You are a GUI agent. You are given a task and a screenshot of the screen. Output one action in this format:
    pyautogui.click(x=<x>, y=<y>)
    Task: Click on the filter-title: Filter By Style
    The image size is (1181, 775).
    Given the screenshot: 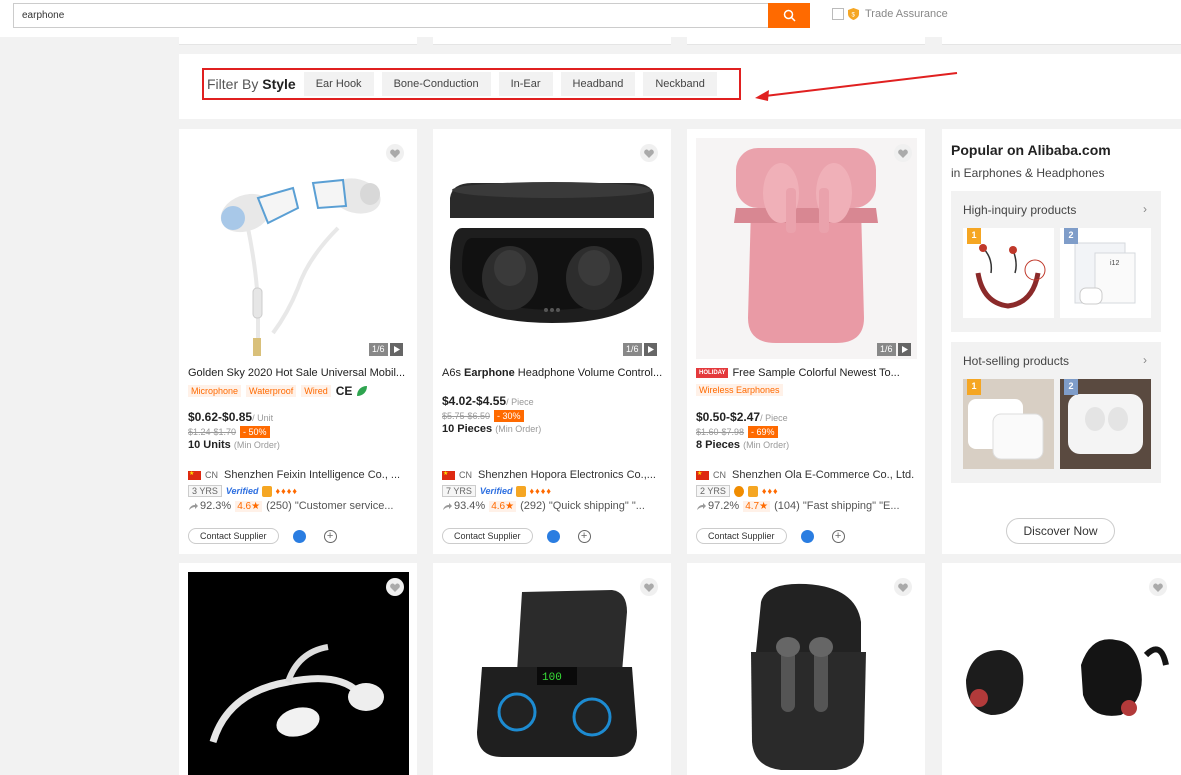 What is the action you would take?
    pyautogui.click(x=251, y=84)
    